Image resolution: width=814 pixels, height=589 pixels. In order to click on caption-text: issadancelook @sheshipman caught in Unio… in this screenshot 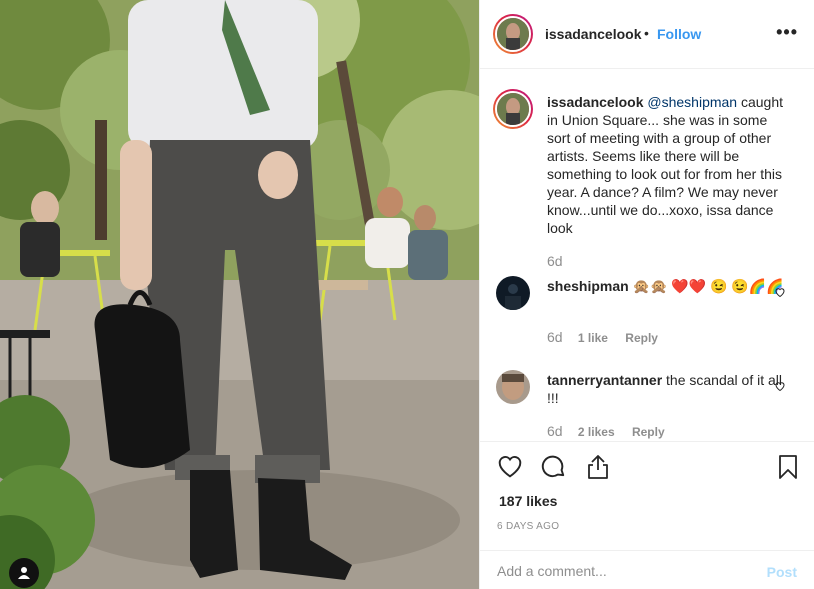, I will do `click(669, 165)`.